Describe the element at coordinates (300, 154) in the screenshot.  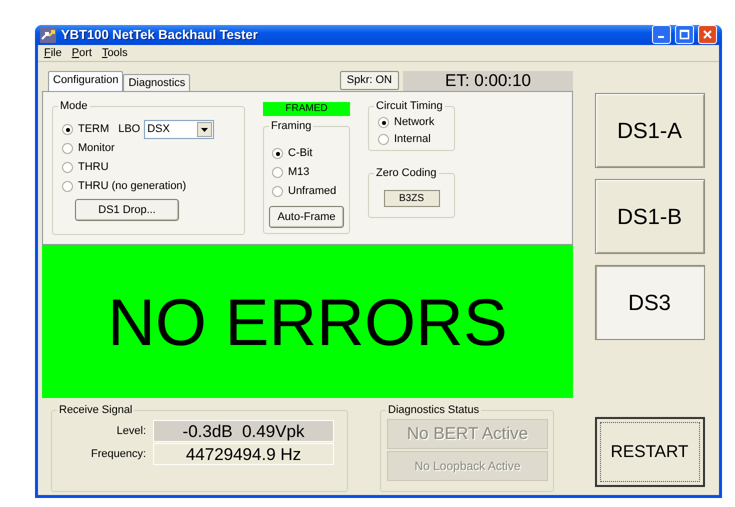
I see `radio-label: C-Bit` at that location.